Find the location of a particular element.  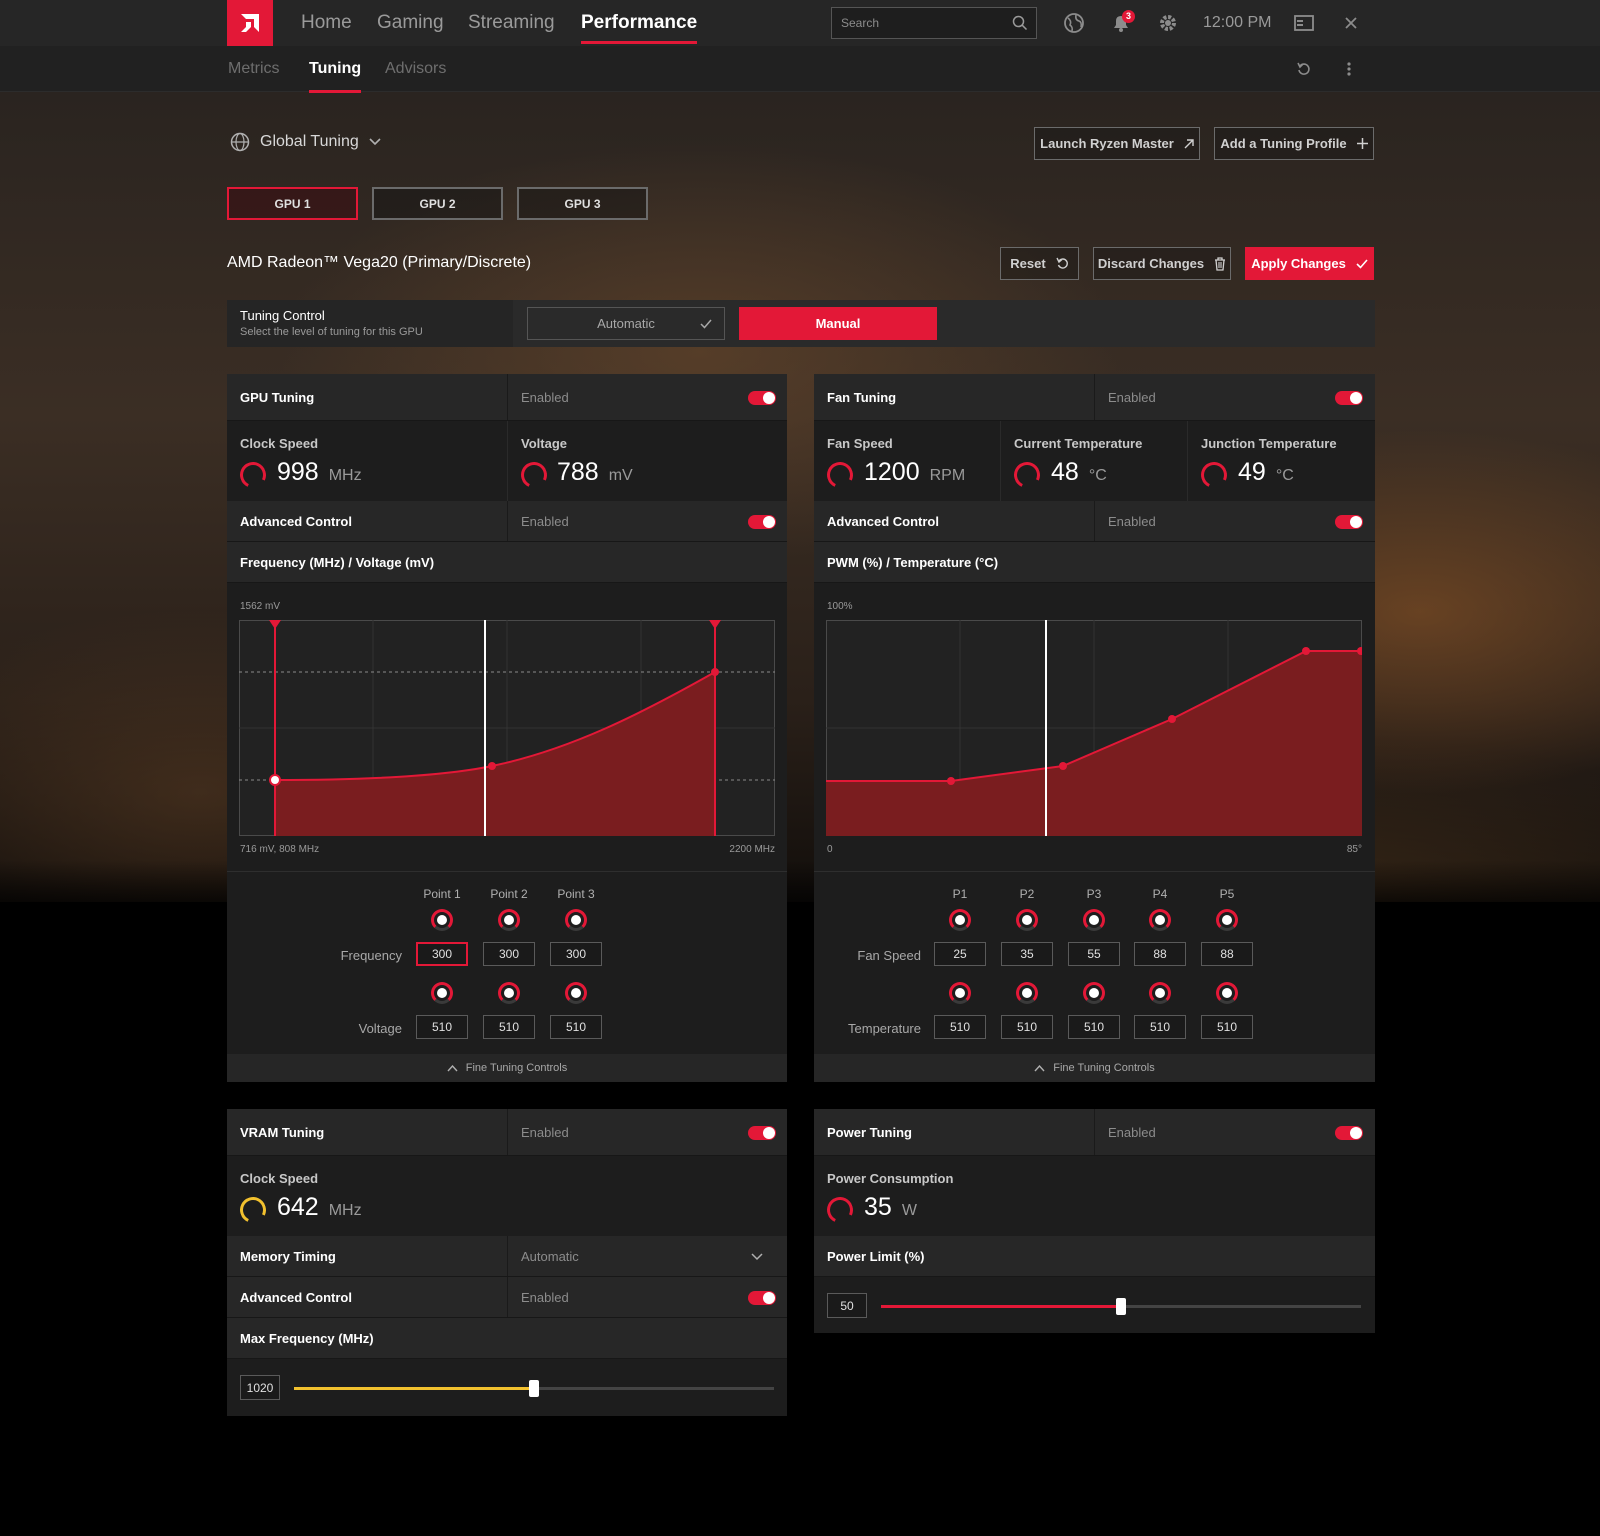

nav-performance: Performance is located at coordinates (639, 23).